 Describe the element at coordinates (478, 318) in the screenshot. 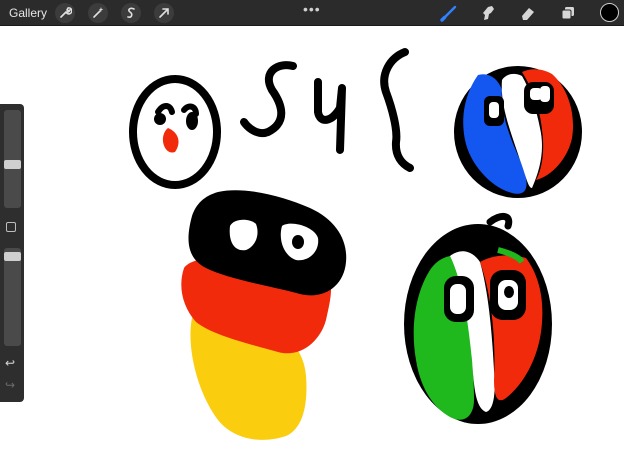

I see `italy-ball-drawing` at that location.